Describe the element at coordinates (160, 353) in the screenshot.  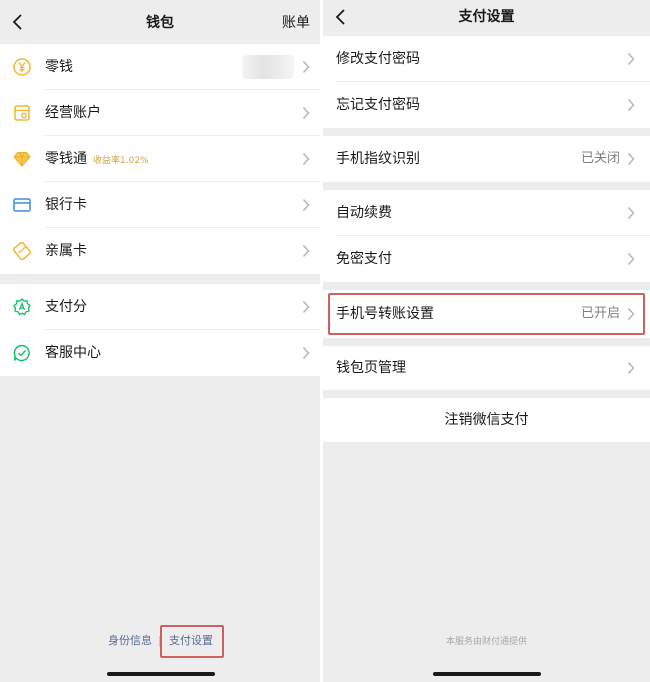
I see `wallet-item-customer-service: 客服中心` at that location.